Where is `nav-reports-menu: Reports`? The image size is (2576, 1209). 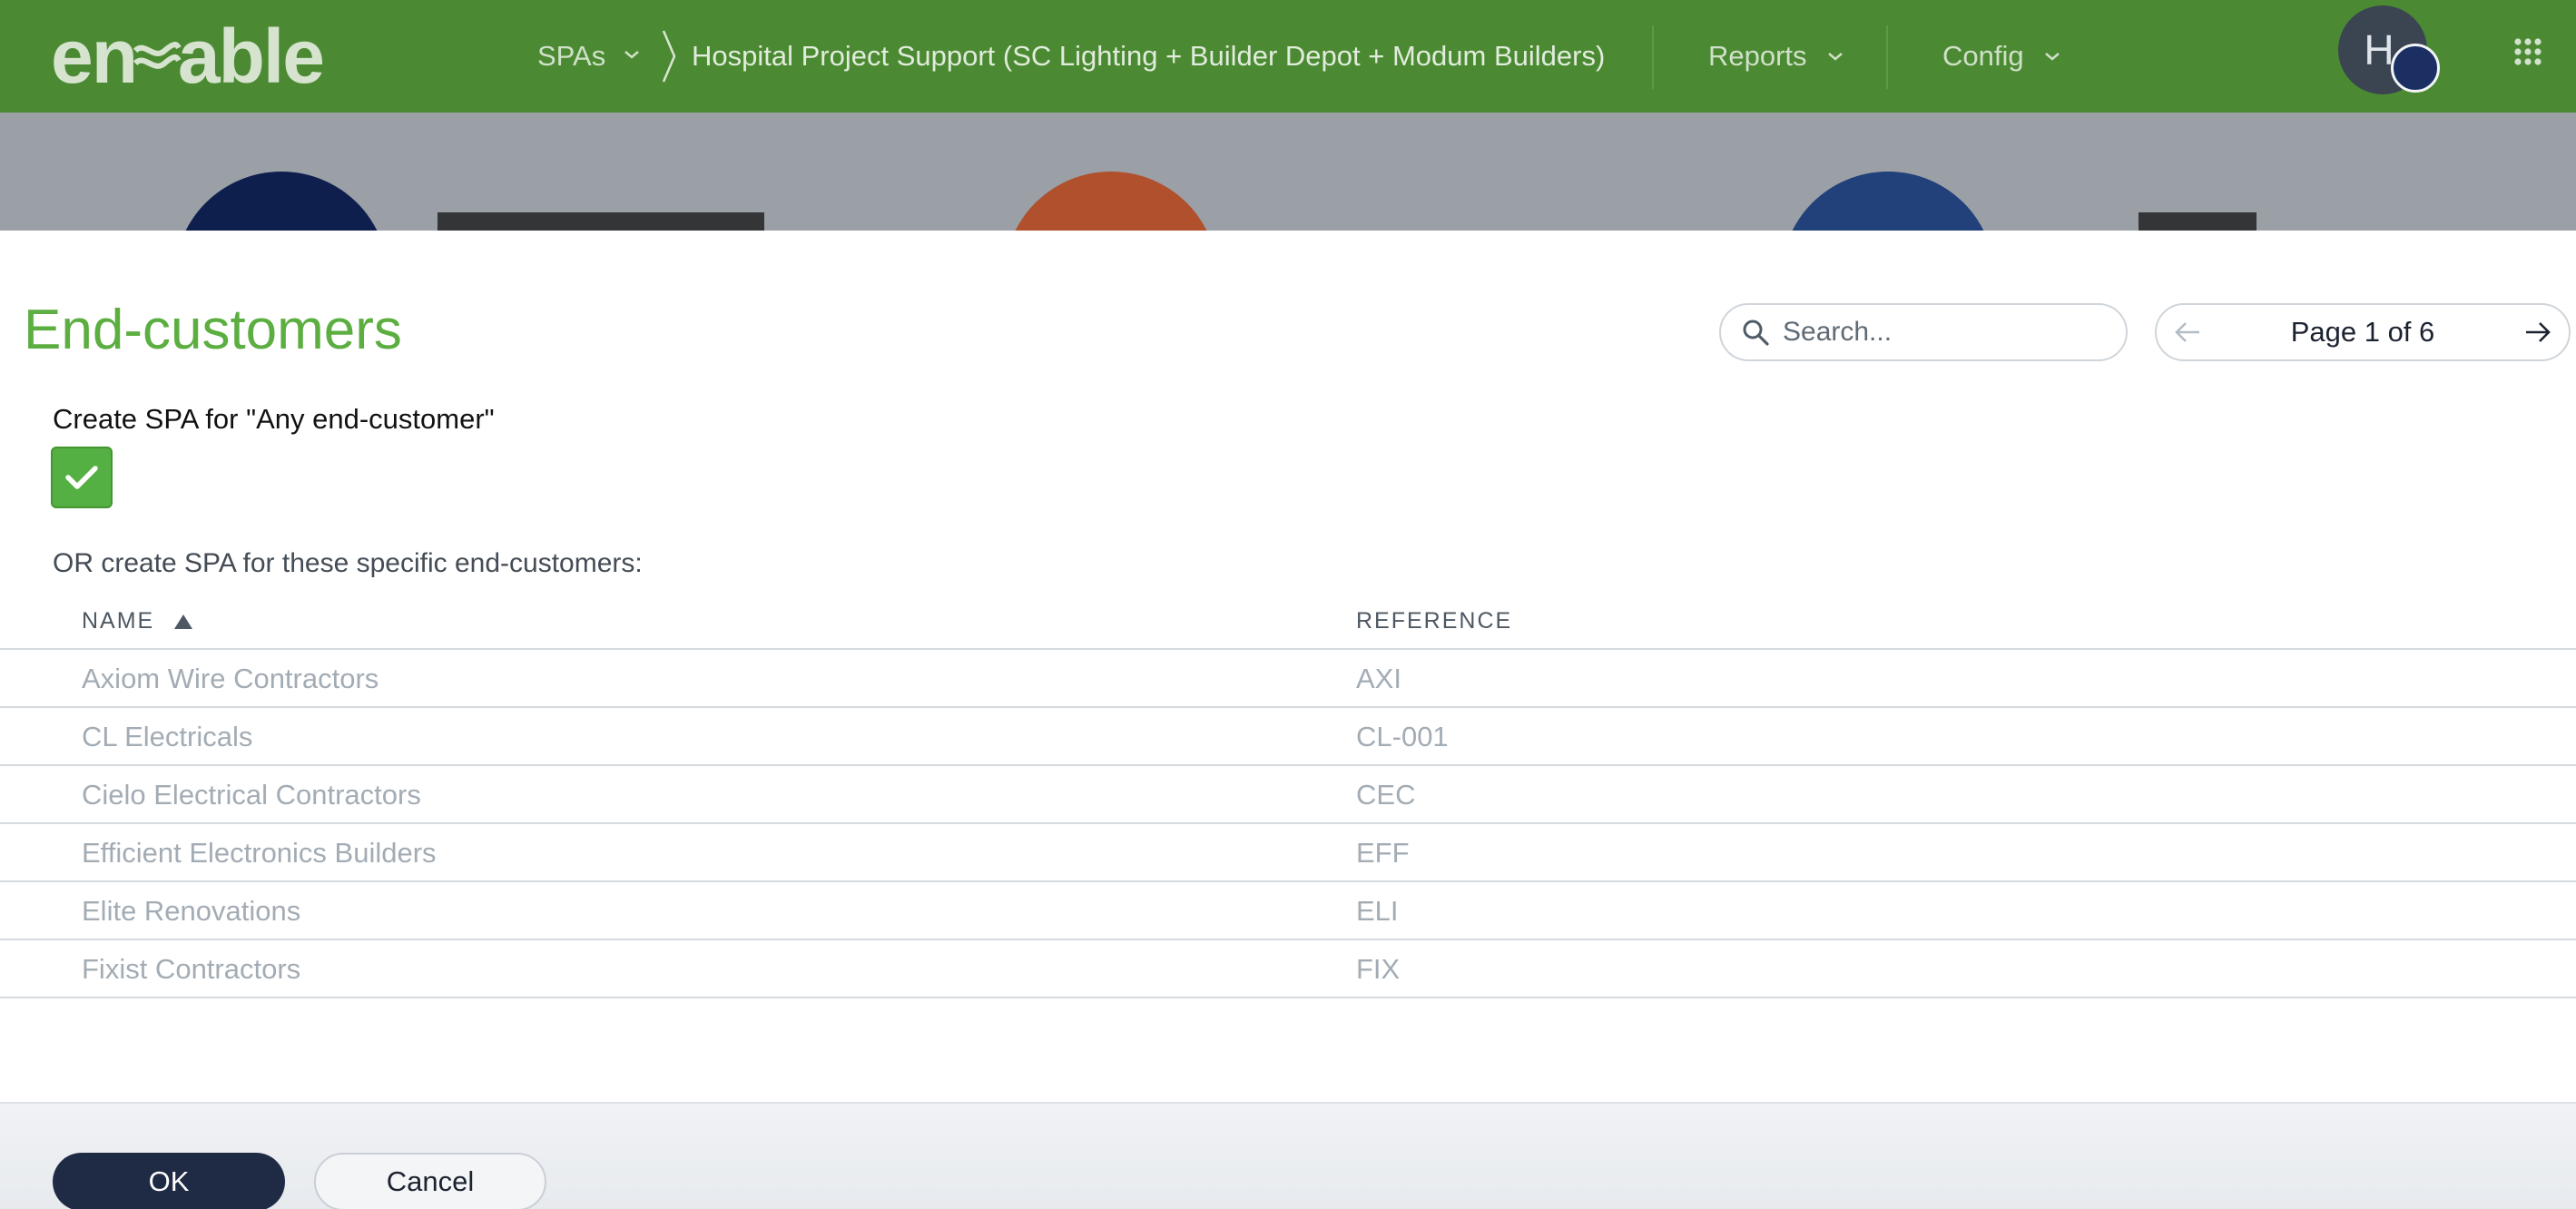 nav-reports-menu: Reports is located at coordinates (1776, 56).